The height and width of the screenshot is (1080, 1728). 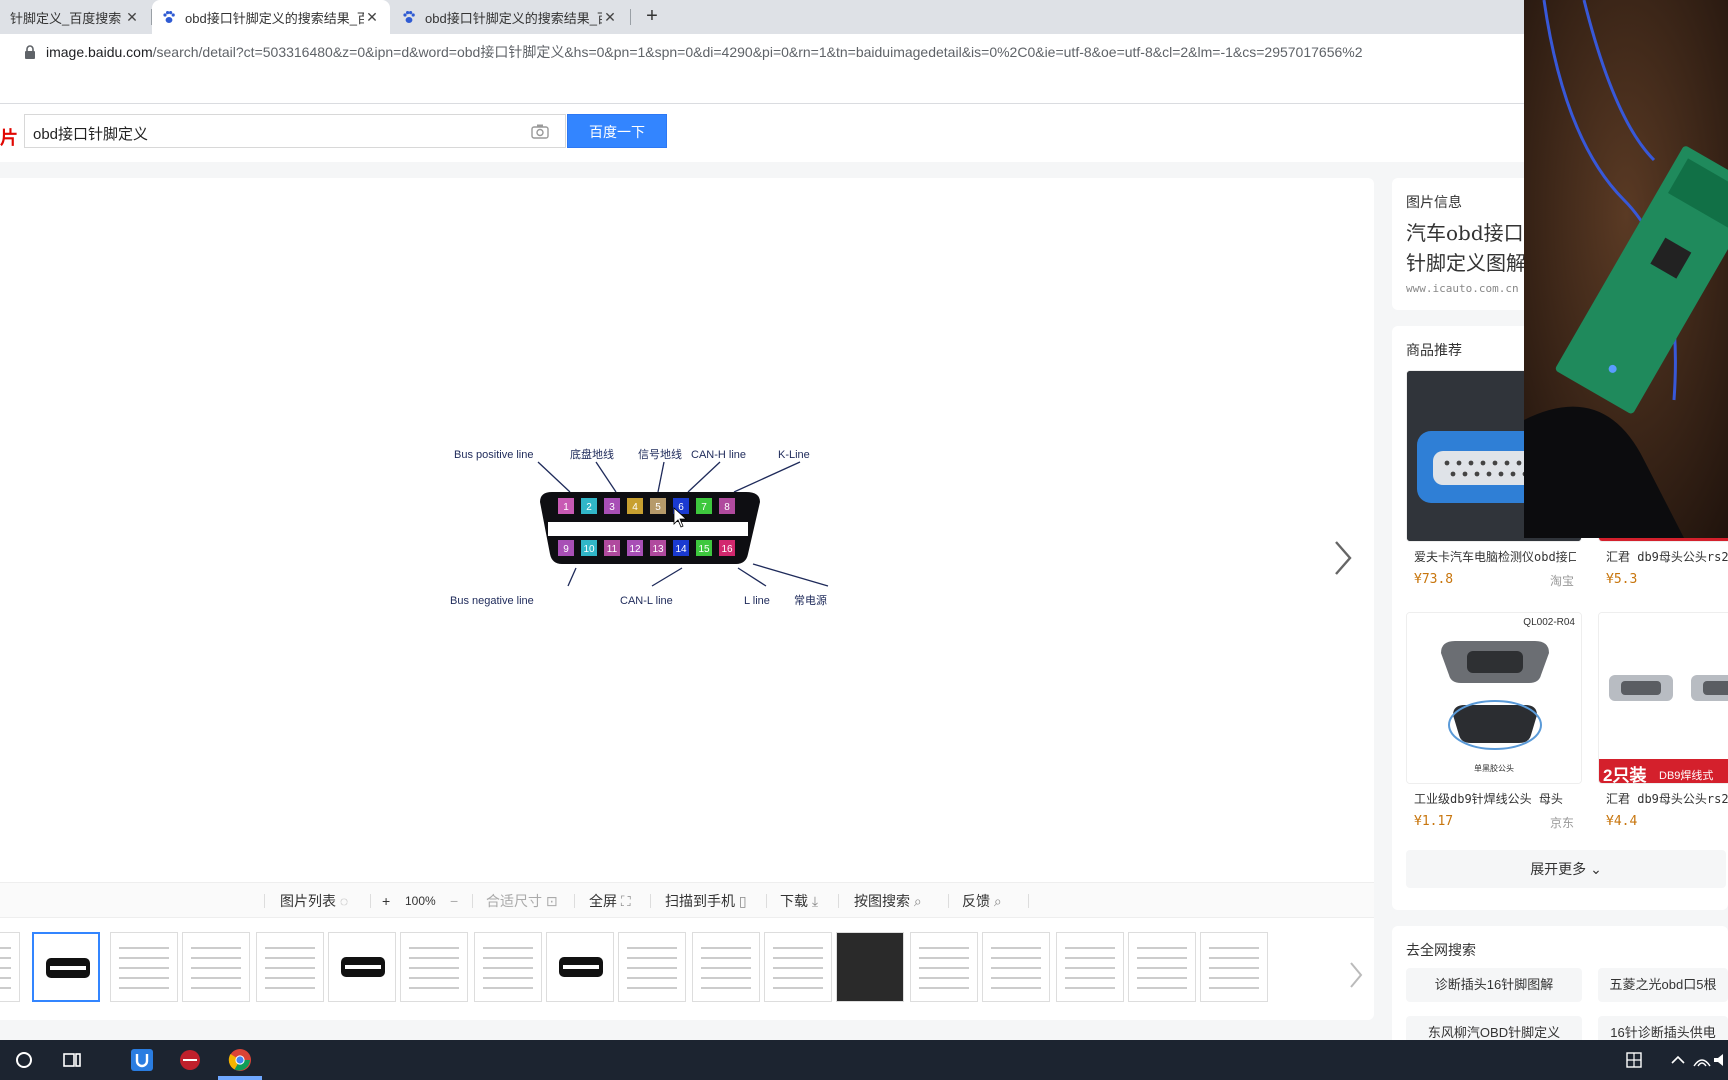 I want to click on strip-next-arrow-icon, so click(x=1356, y=975).